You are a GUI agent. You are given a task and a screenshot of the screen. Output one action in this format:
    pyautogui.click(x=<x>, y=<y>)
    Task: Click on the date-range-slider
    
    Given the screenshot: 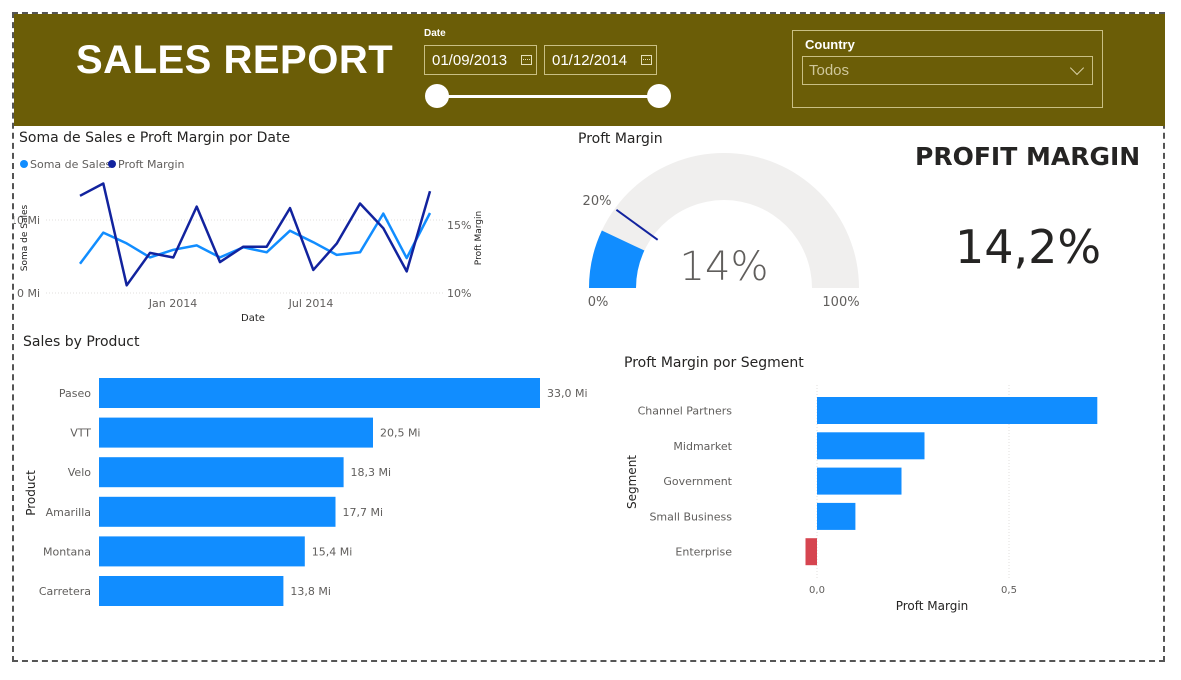 What is the action you would take?
    pyautogui.click(x=548, y=96)
    